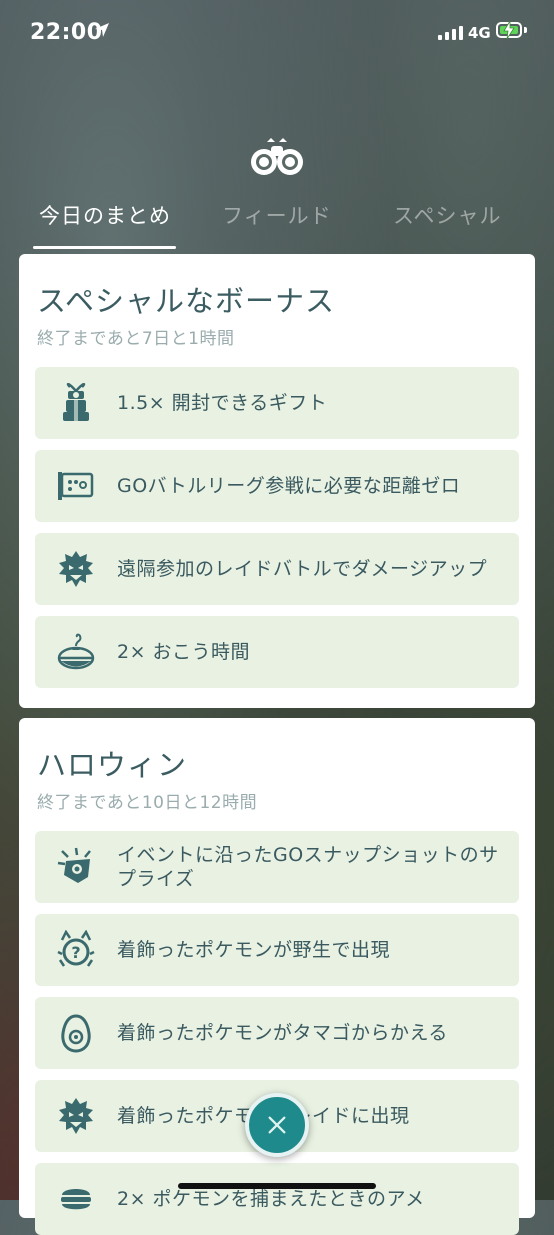  I want to click on bonus-item: GOバトルリーグ参戦に必要な距離ゼロ, so click(277, 486).